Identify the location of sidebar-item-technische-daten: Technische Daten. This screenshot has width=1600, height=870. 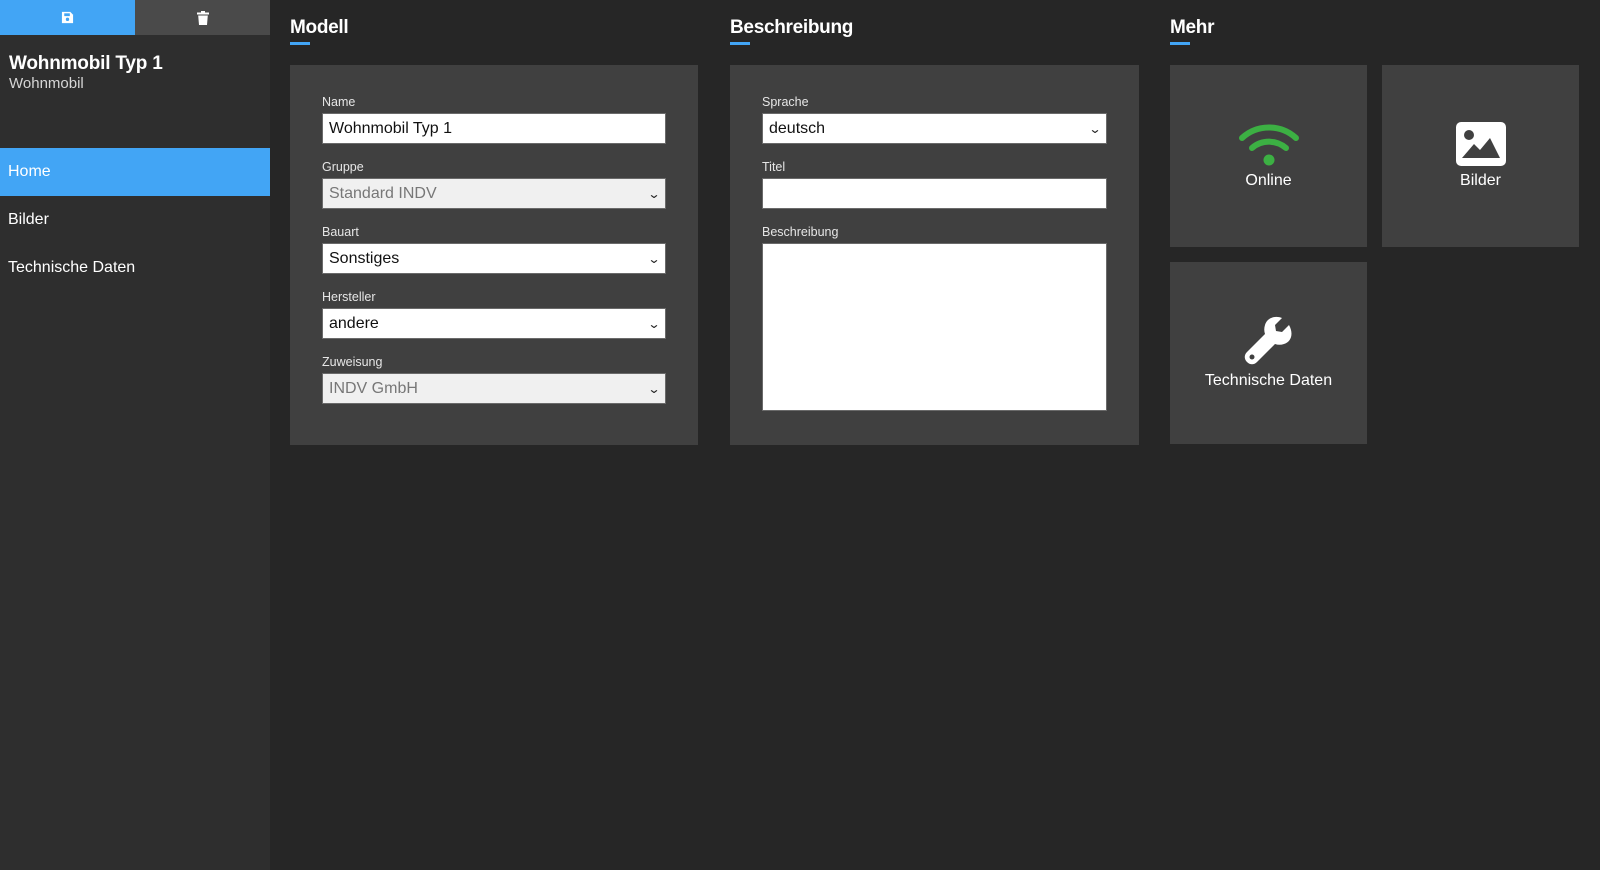
(135, 268).